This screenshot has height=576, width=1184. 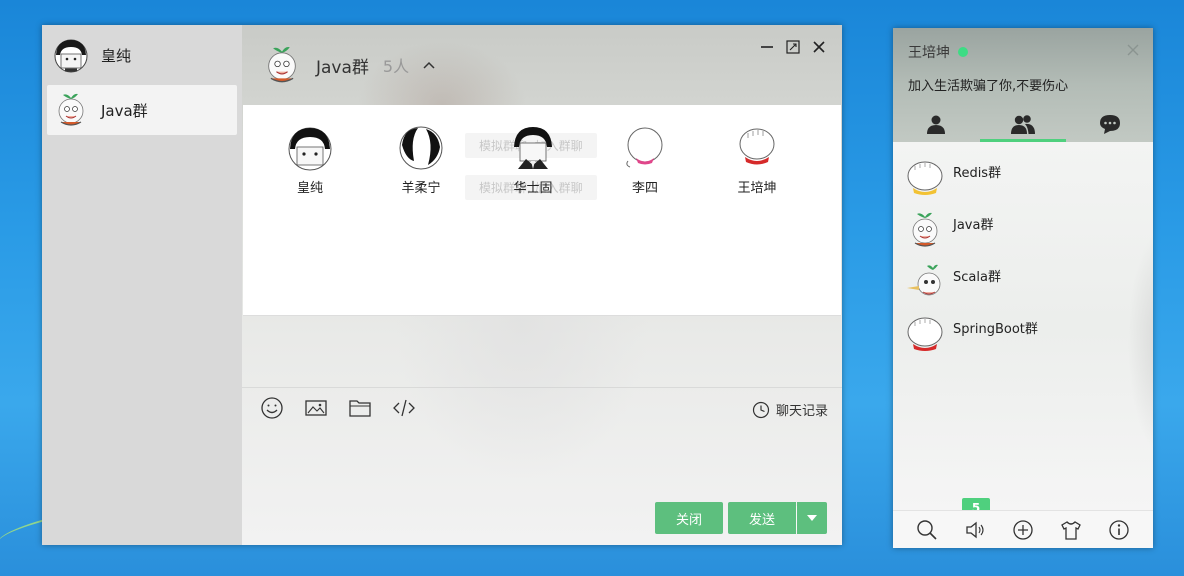 I want to click on minimize-icon, so click(x=767, y=47).